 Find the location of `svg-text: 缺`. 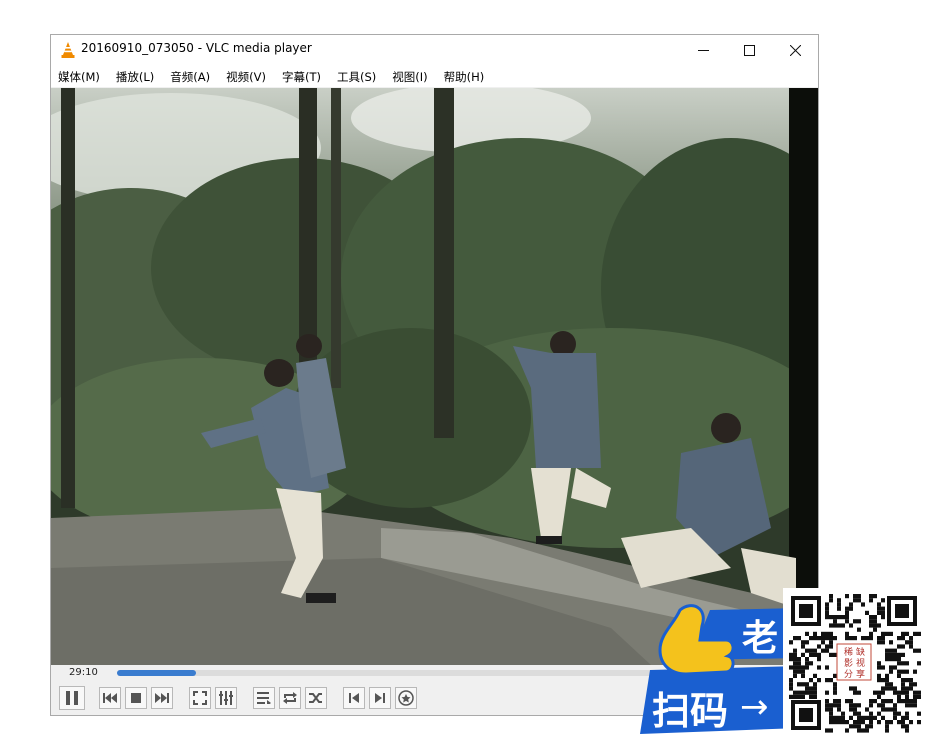

svg-text: 缺 is located at coordinates (860, 652).